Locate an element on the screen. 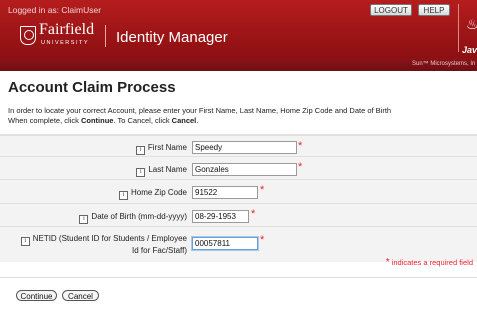 This screenshot has width=477, height=311. required-field-note: * indicates a required field is located at coordinates (429, 262).